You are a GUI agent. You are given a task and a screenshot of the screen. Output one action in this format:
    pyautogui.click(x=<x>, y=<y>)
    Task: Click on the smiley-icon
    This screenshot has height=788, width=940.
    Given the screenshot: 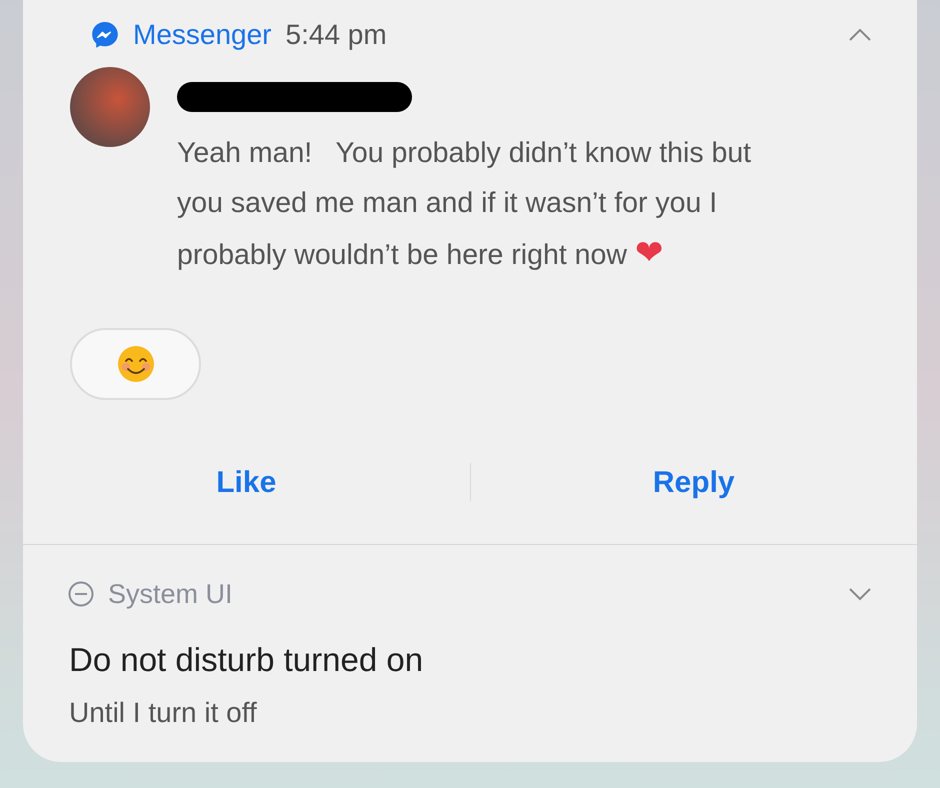 What is the action you would take?
    pyautogui.click(x=135, y=364)
    